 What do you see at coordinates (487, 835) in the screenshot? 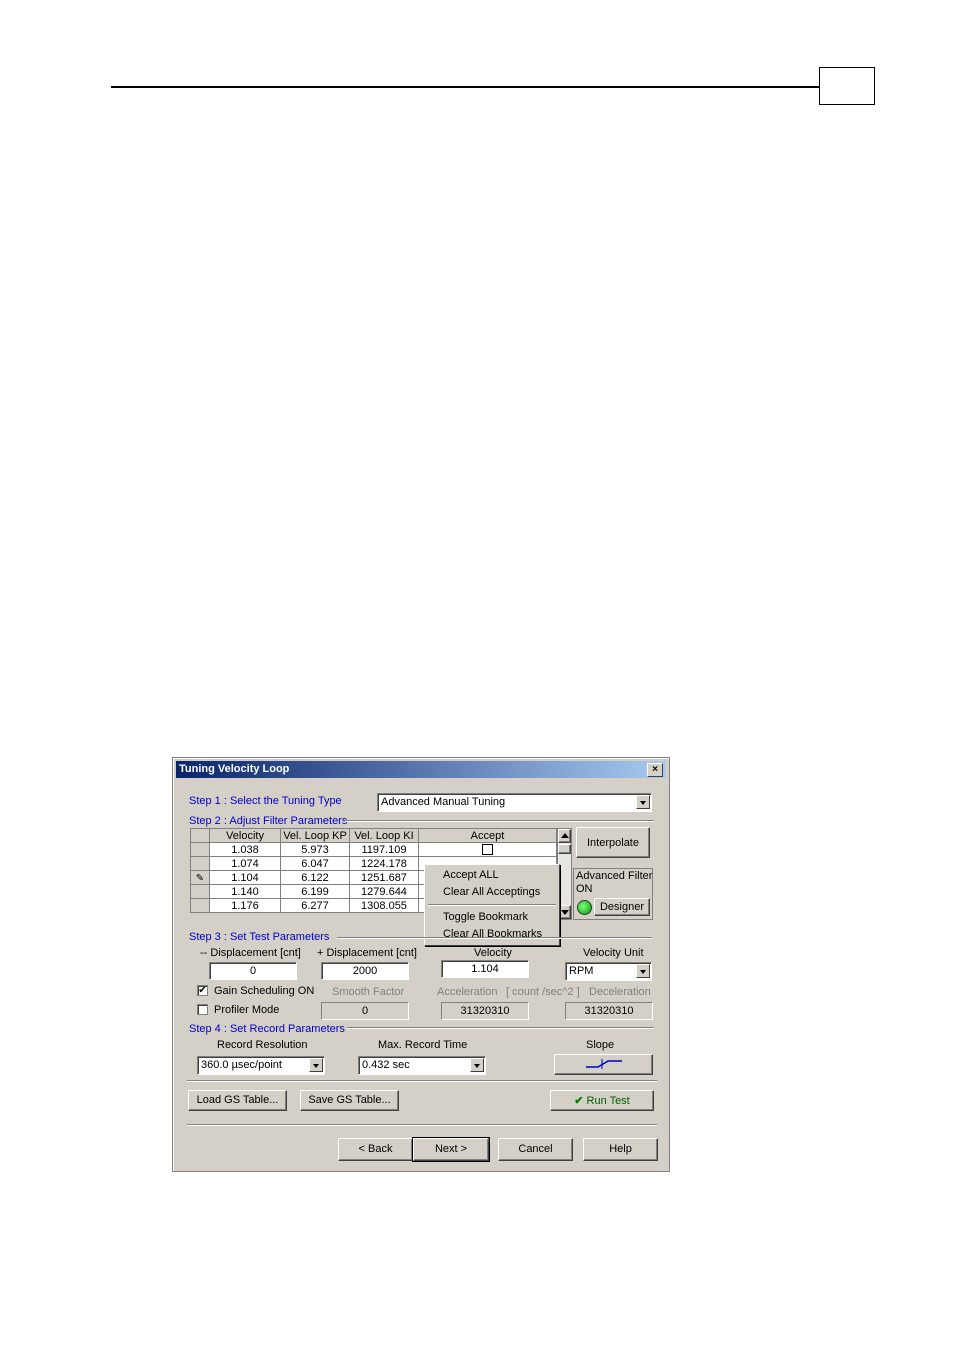
I see `col-accept: Accept` at bounding box center [487, 835].